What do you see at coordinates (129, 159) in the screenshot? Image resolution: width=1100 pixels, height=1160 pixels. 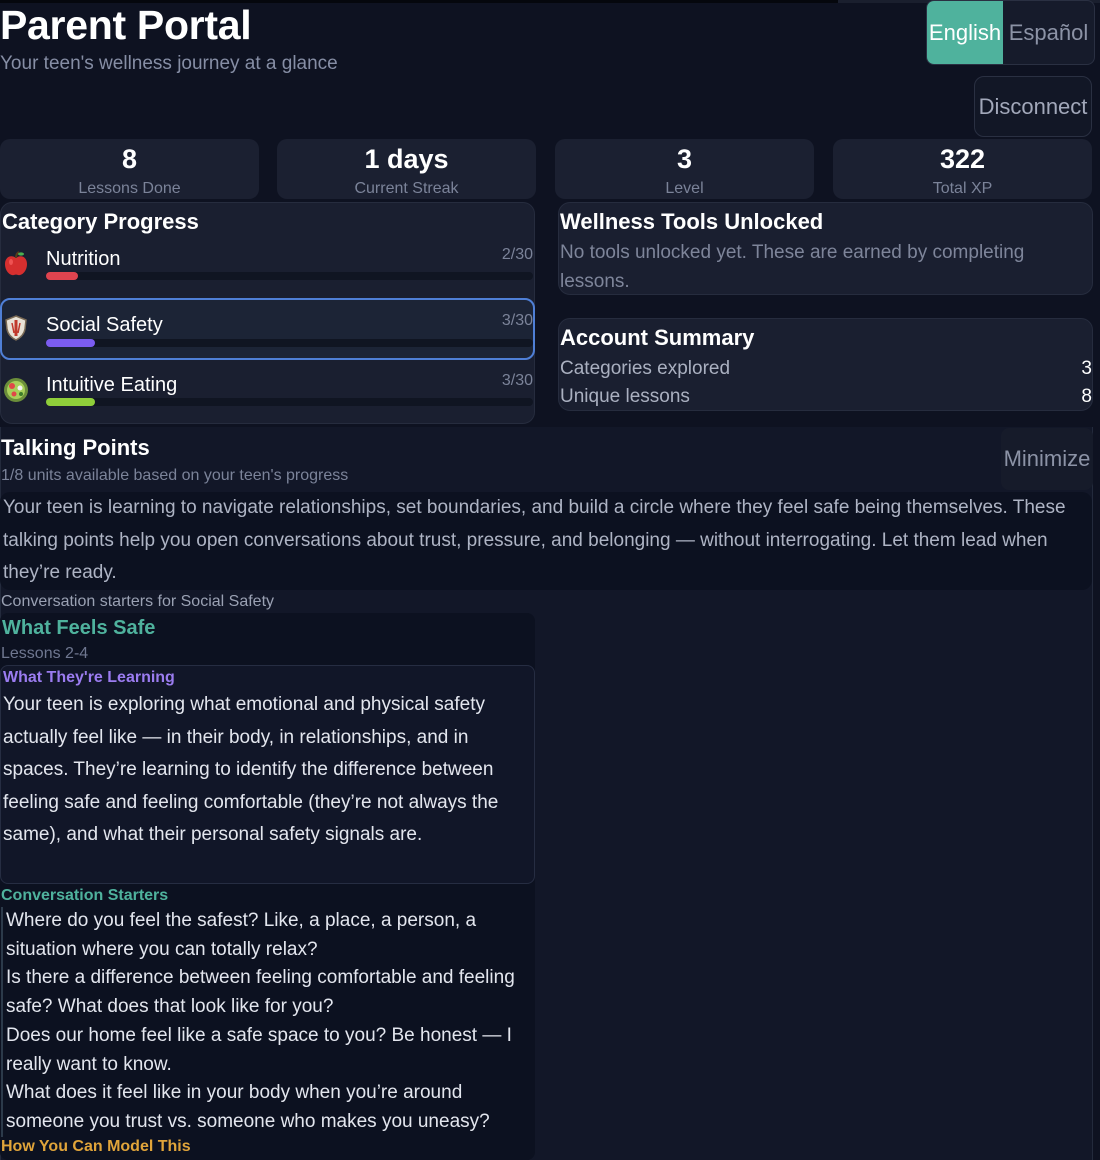 I see `stat-value: 8` at bounding box center [129, 159].